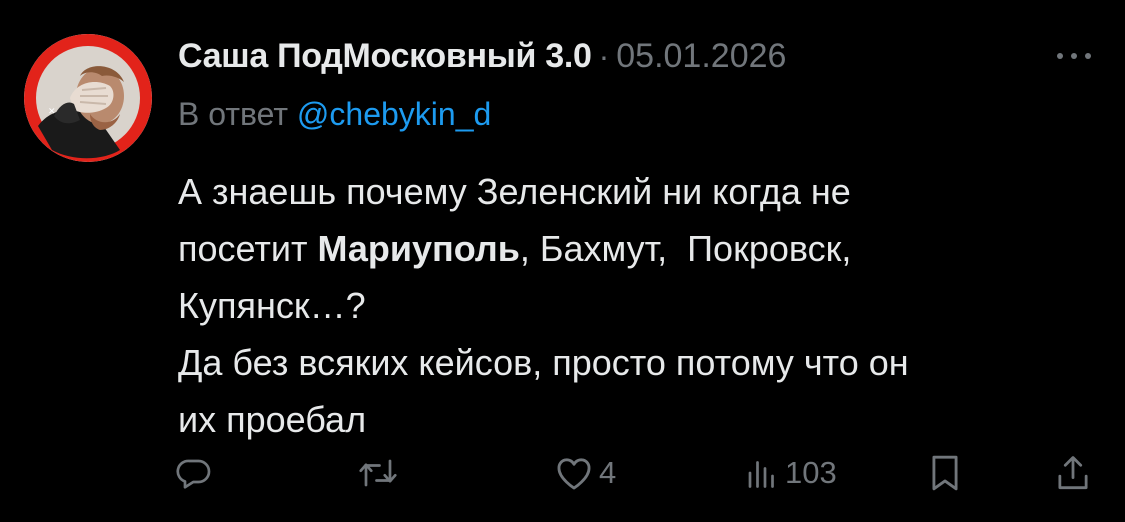 The height and width of the screenshot is (522, 1125). I want to click on share-icon, so click(1073, 473).